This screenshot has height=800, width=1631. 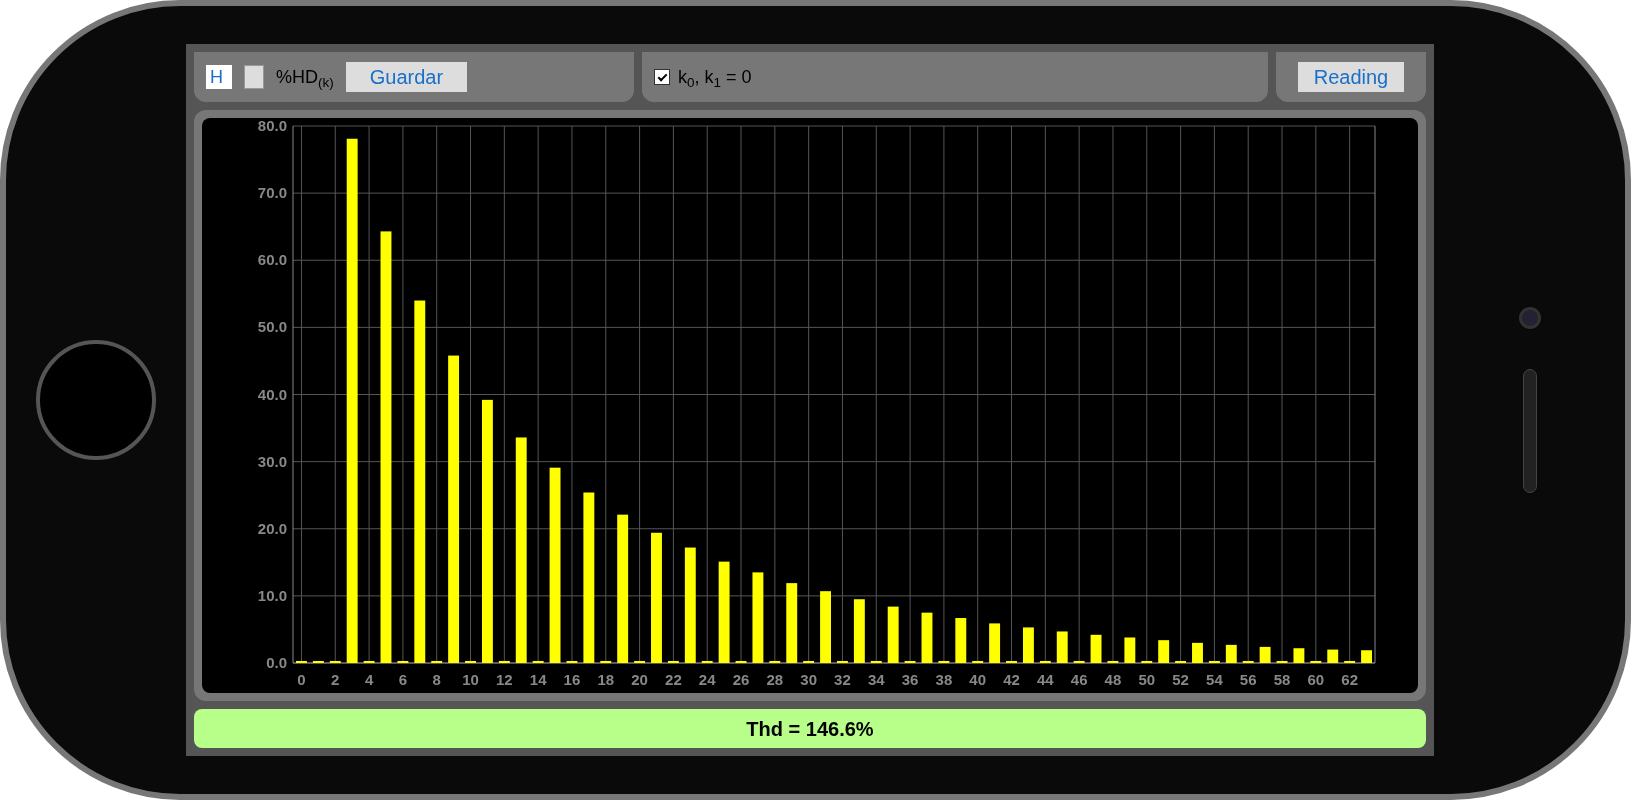 What do you see at coordinates (1045, 680) in the screenshot?
I see `x-tick-label: 44` at bounding box center [1045, 680].